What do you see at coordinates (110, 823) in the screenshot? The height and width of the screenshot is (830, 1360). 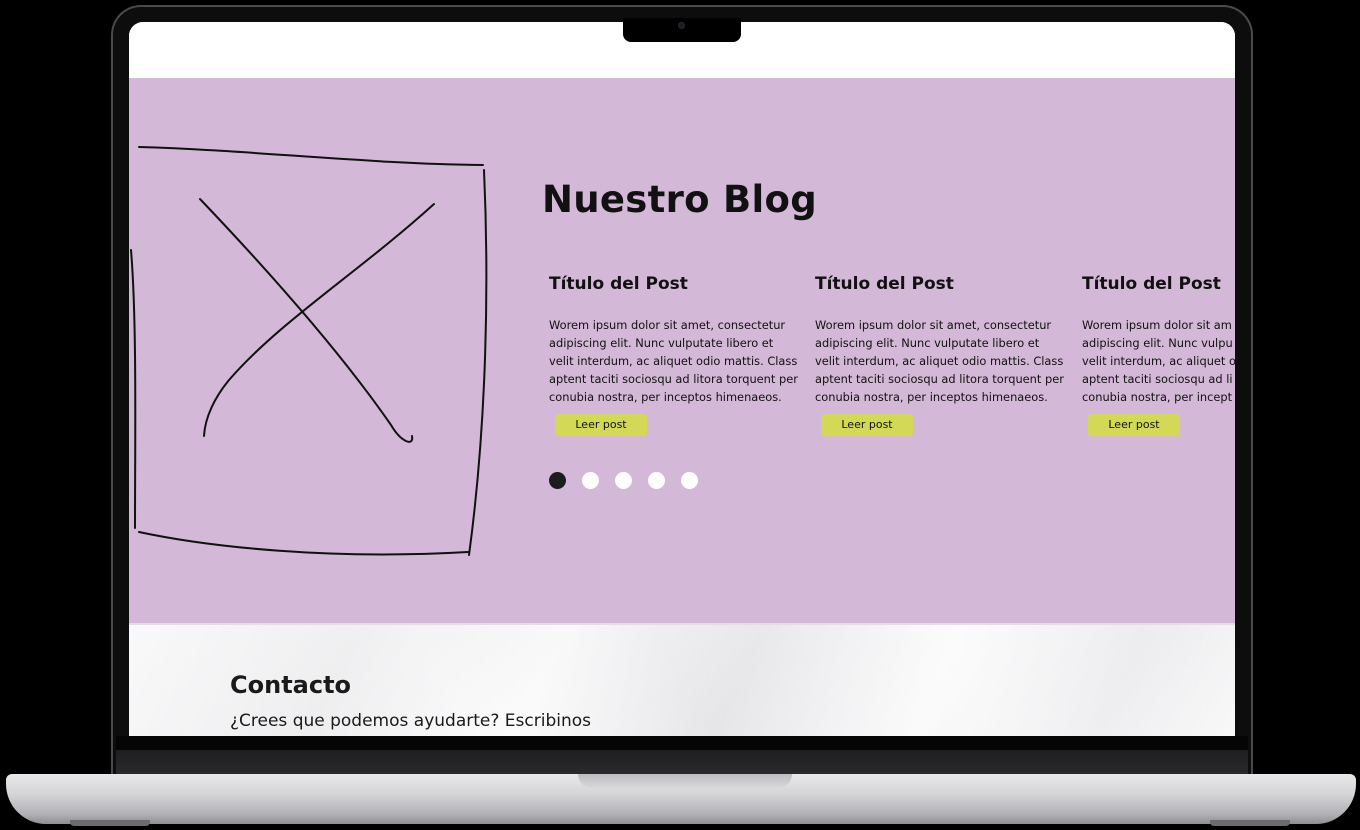 I see `laptop-foot-left` at bounding box center [110, 823].